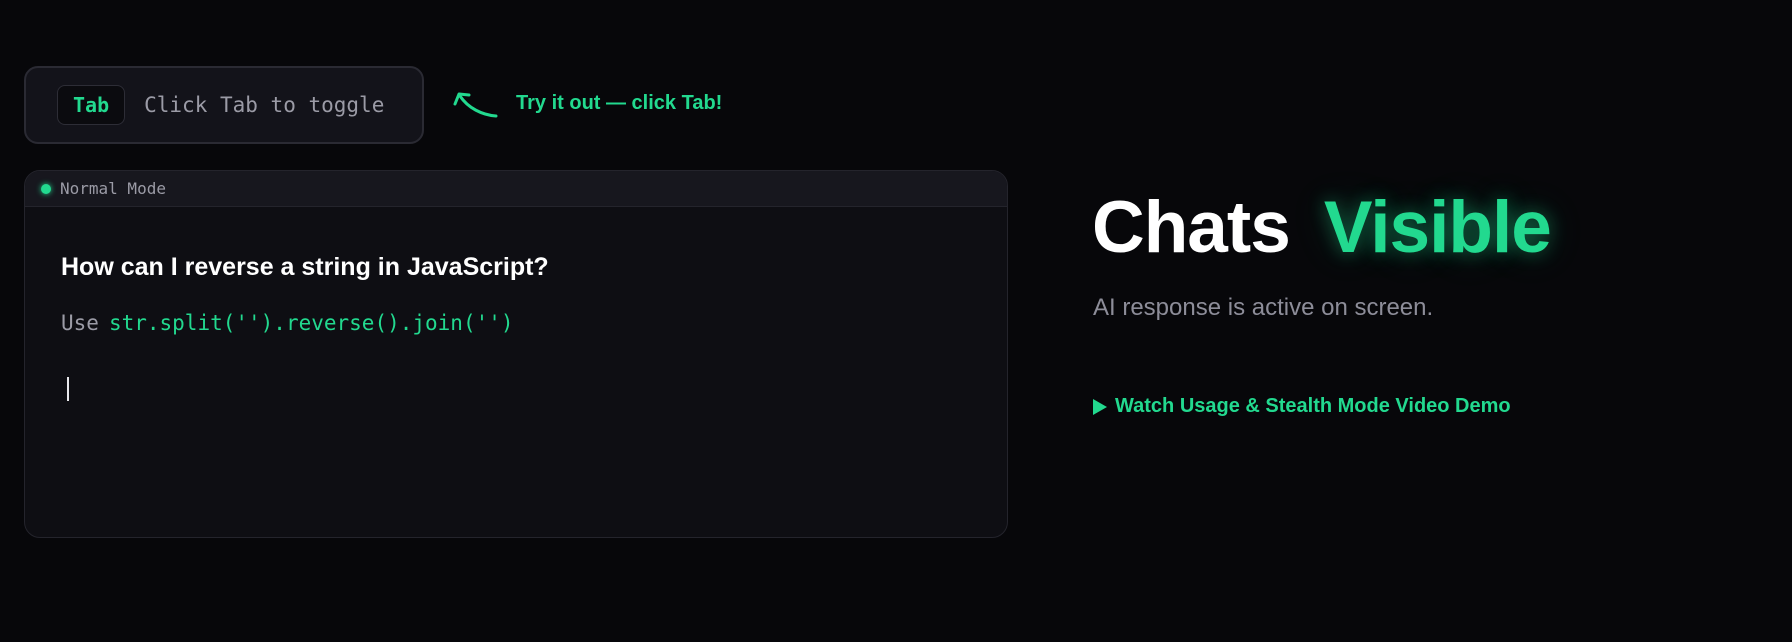 This screenshot has width=1792, height=642. What do you see at coordinates (1191, 227) in the screenshot?
I see `headline-main: Chats` at bounding box center [1191, 227].